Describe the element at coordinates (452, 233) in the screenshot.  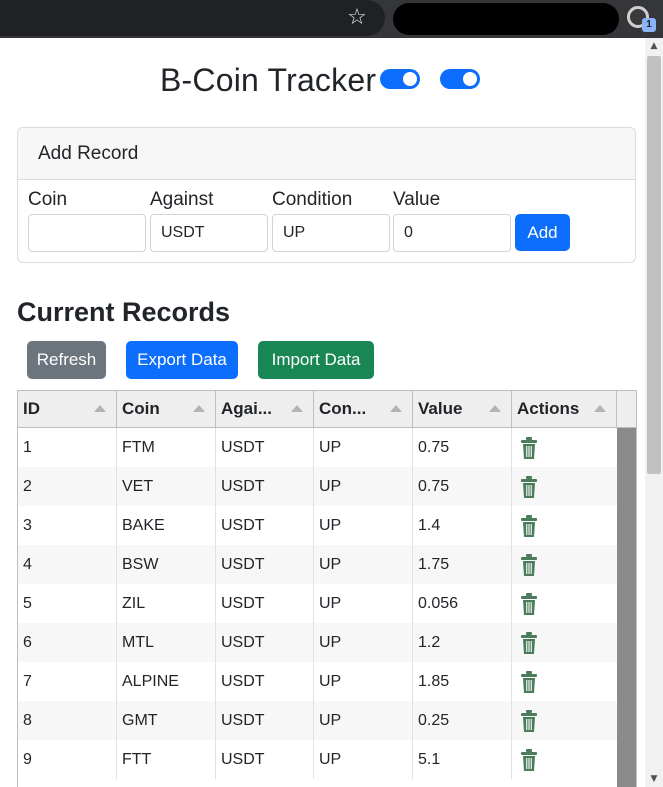
I see `value-input: 0` at that location.